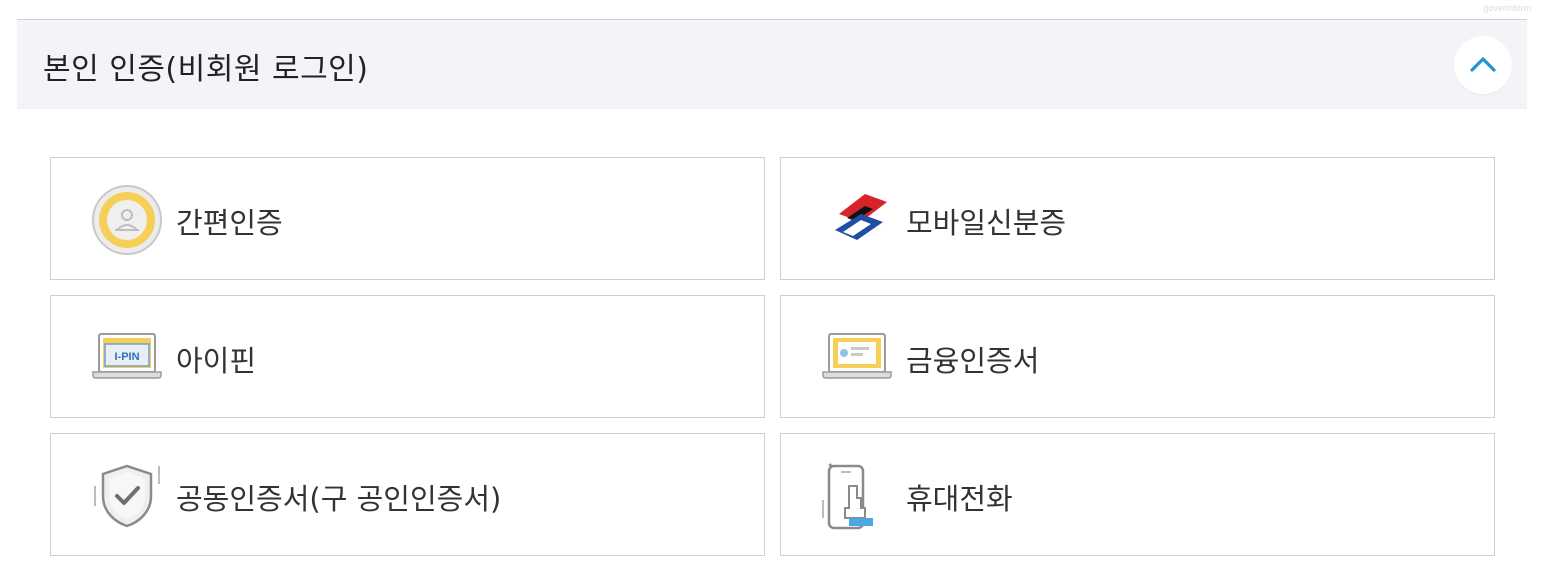 Image resolution: width=1543 pixels, height=582 pixels. I want to click on option-ipin: I-PIN 아이핀, so click(407, 356).